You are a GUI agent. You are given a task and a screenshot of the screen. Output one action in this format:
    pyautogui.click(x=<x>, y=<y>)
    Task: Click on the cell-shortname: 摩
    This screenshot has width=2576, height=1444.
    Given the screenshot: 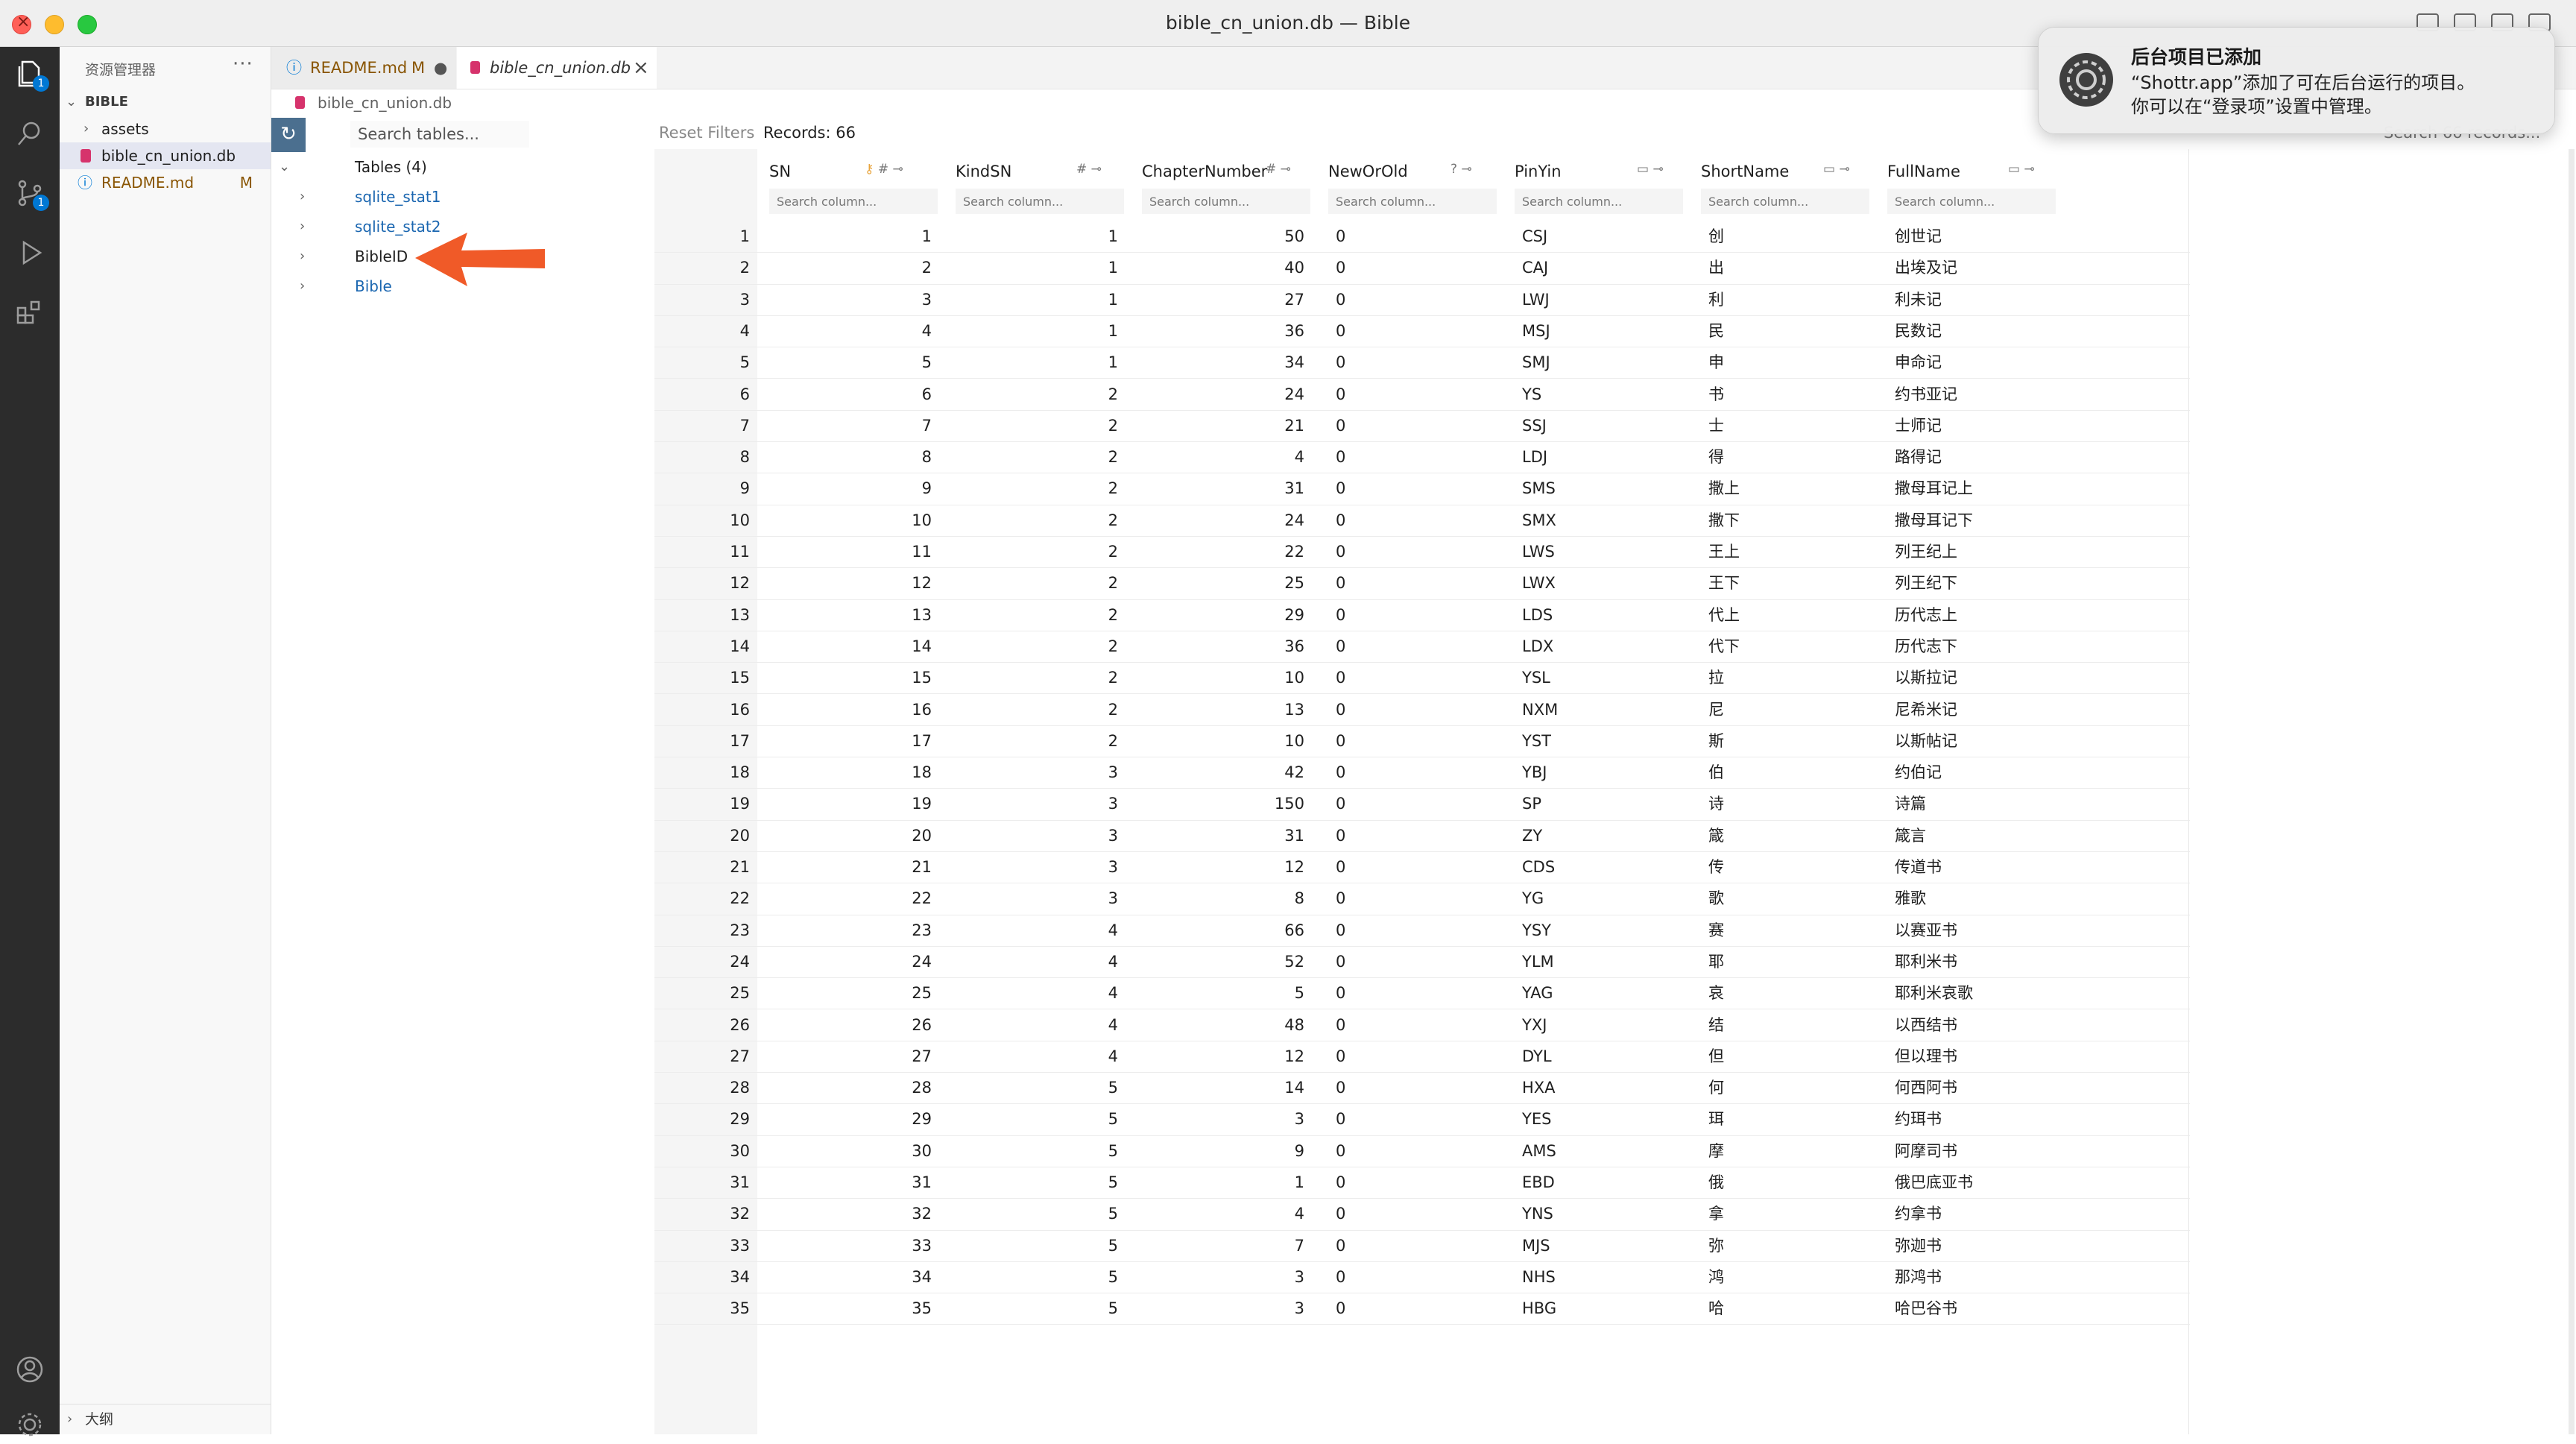 What is the action you would take?
    pyautogui.click(x=1782, y=1151)
    